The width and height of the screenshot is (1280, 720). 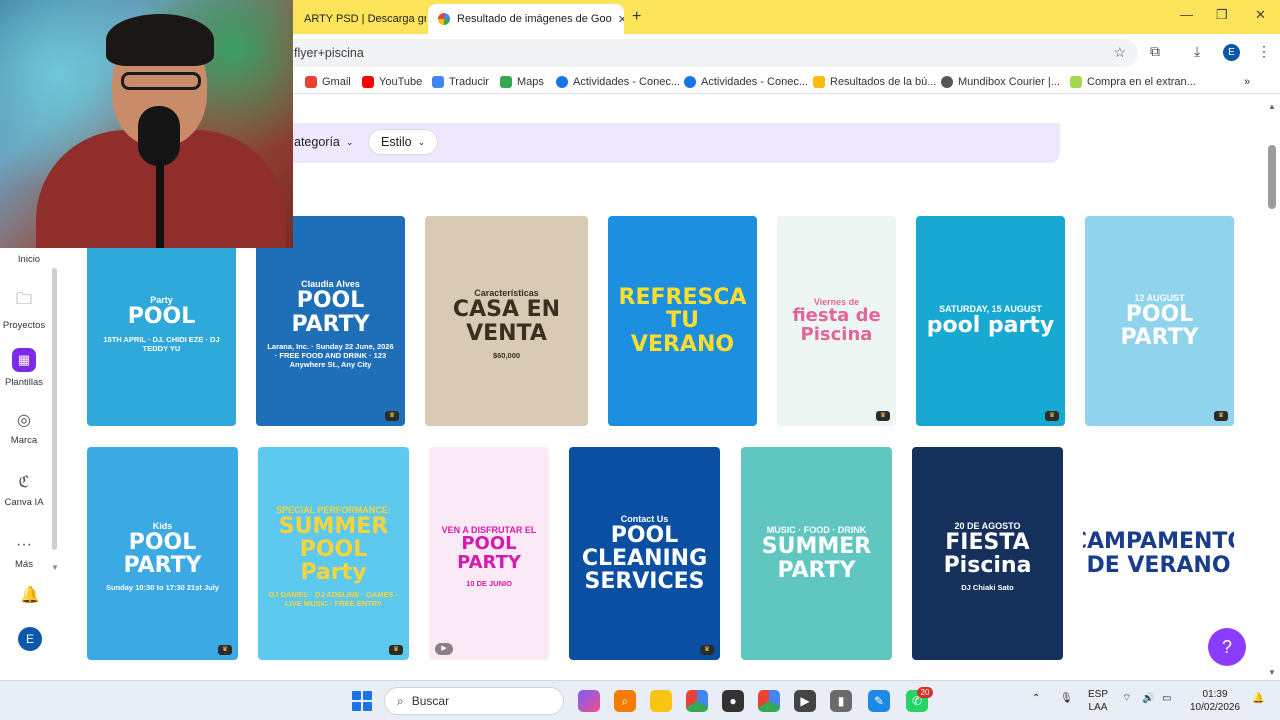 I want to click on template-details: $60,000, so click(x=506, y=355).